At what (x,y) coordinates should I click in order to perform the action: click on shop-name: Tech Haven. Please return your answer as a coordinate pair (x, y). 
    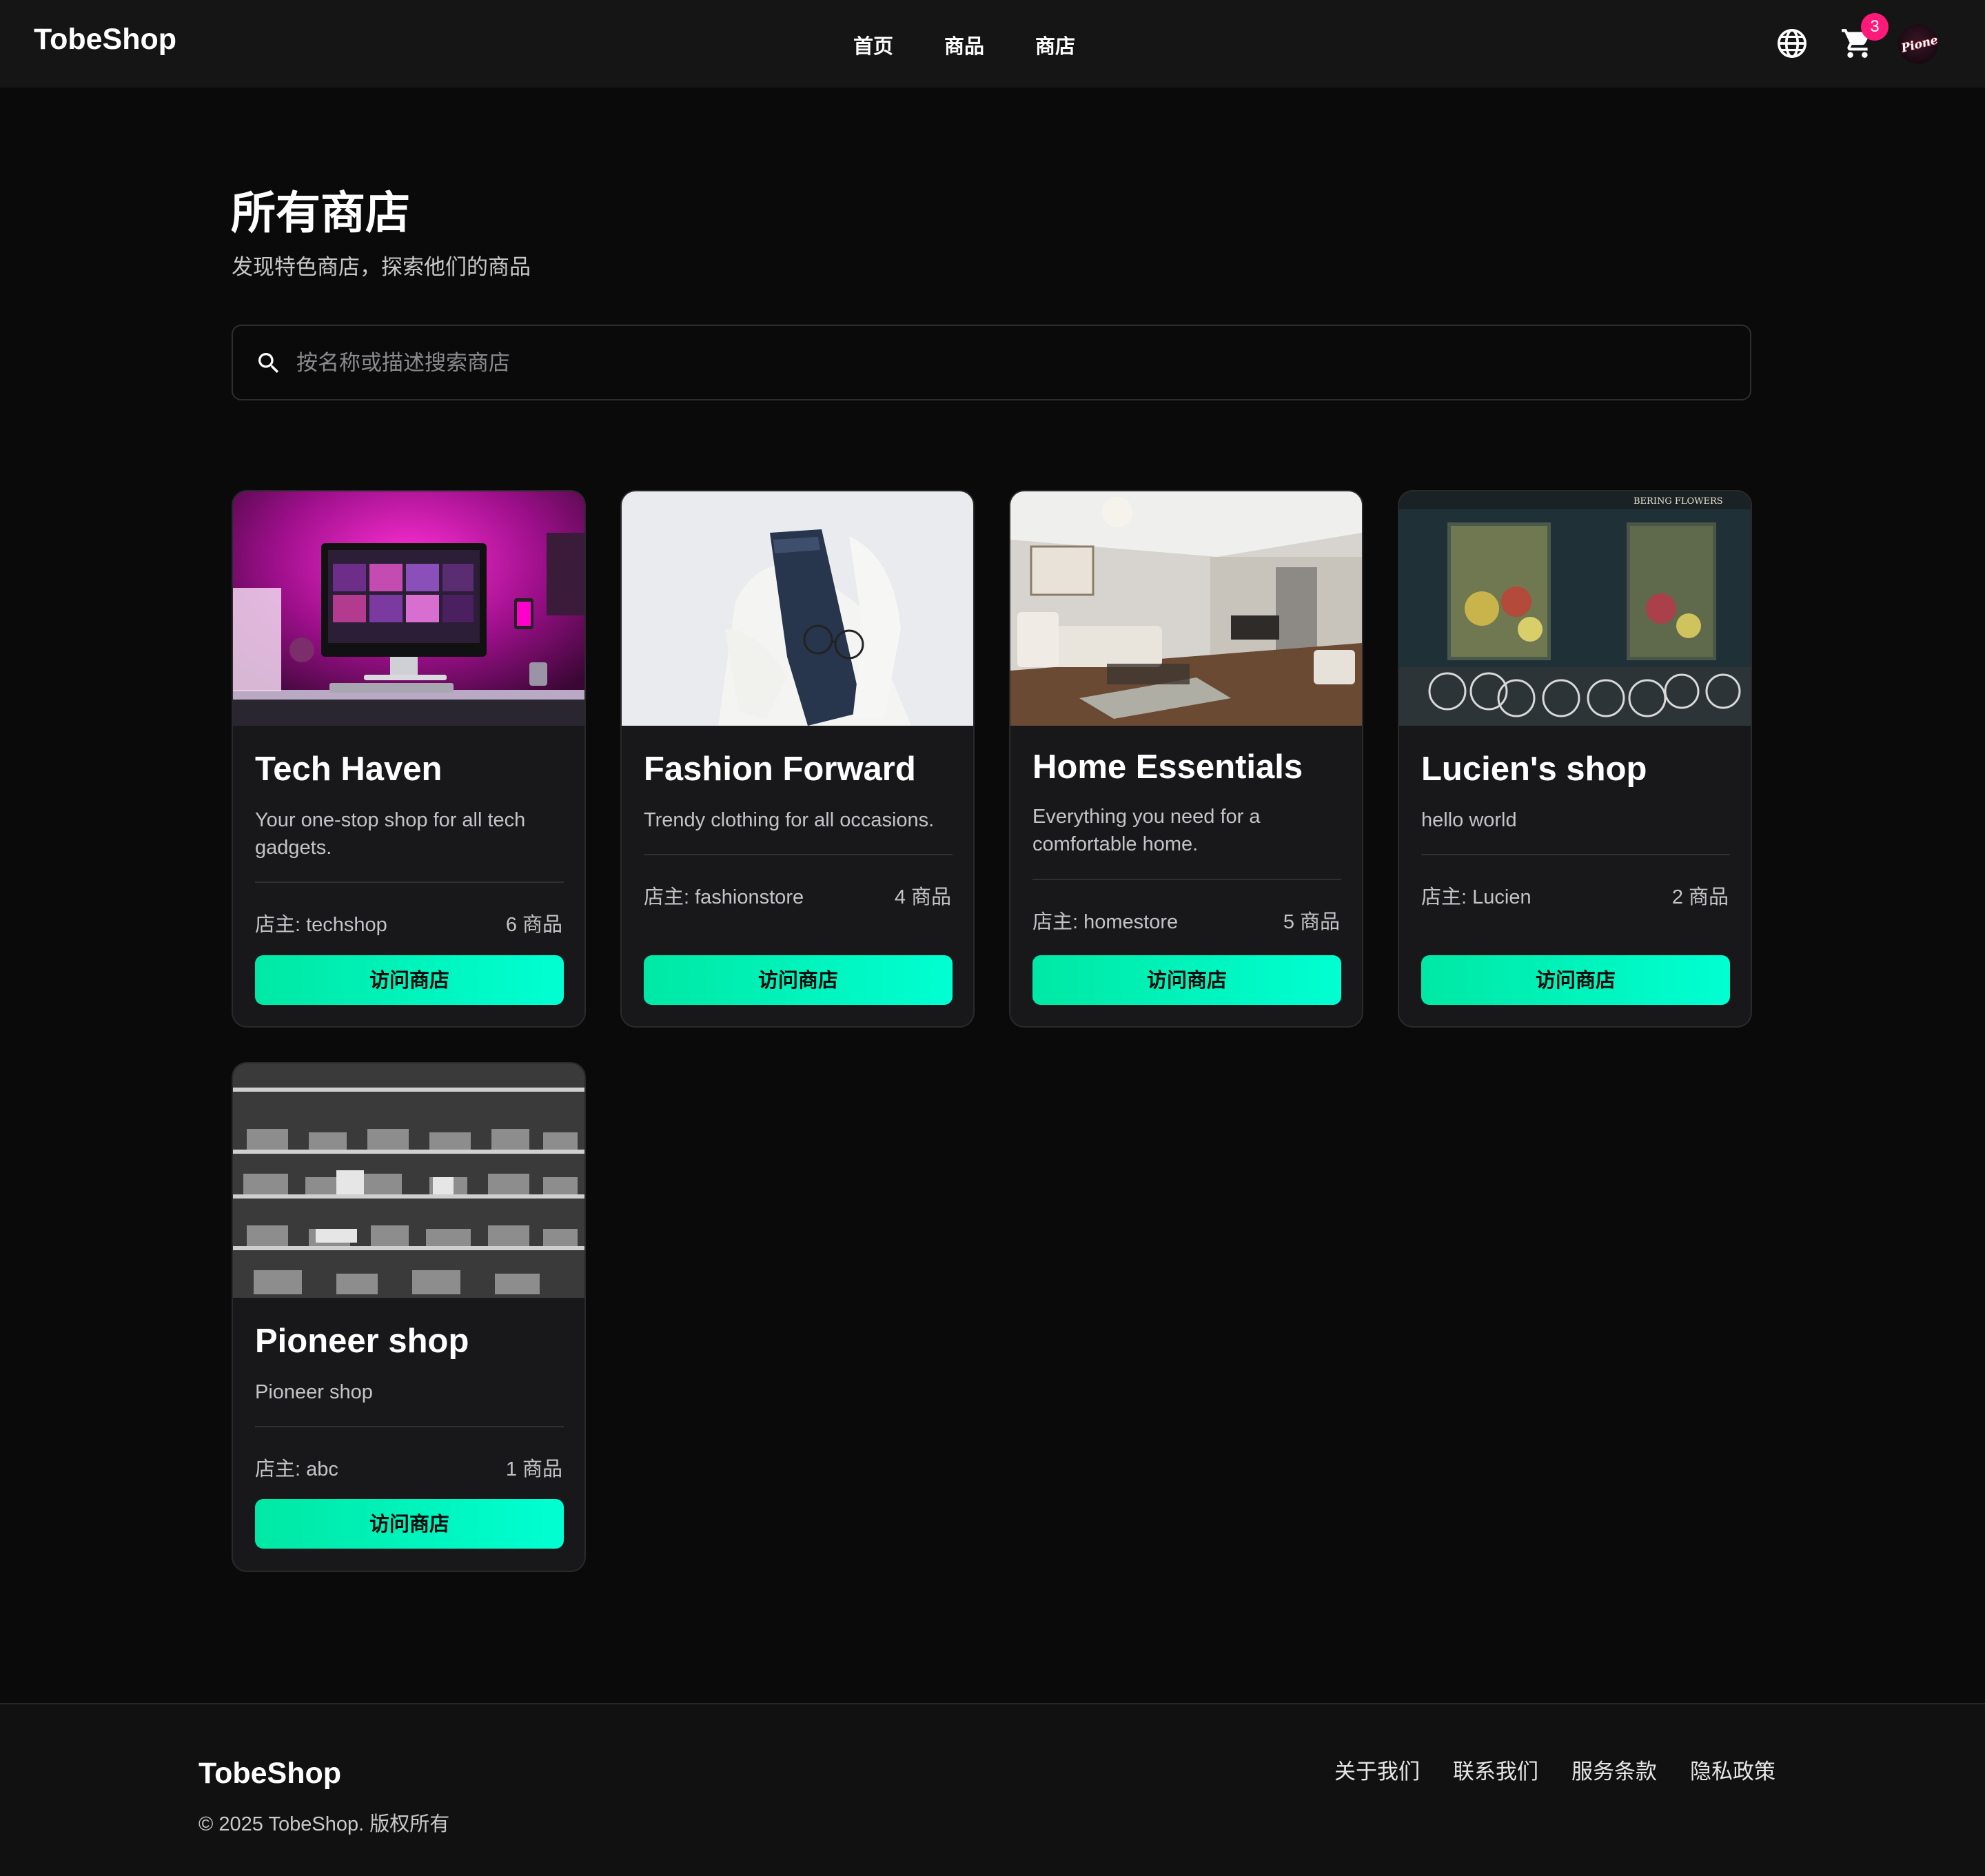
    Looking at the image, I should click on (348, 769).